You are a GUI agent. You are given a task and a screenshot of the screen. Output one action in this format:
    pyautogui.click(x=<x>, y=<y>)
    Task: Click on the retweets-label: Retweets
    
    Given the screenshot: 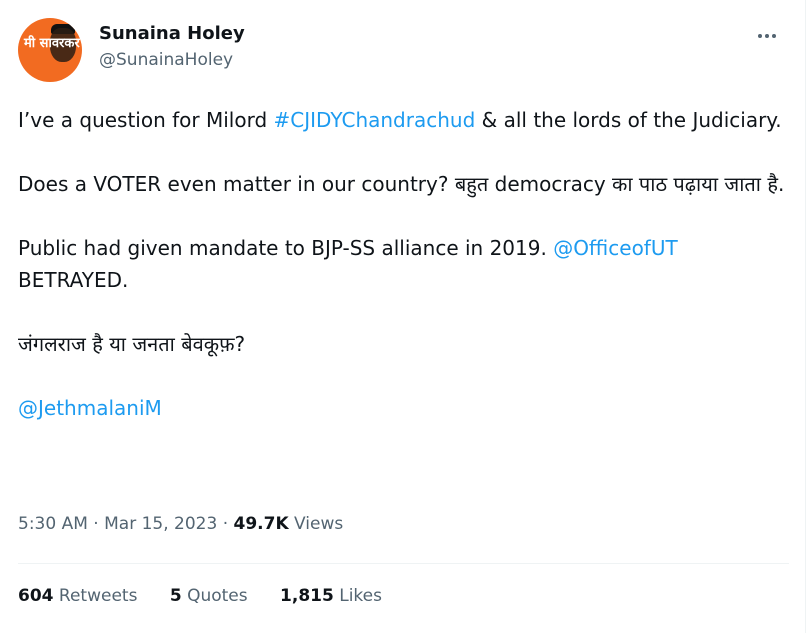 What is the action you would take?
    pyautogui.click(x=95, y=596)
    